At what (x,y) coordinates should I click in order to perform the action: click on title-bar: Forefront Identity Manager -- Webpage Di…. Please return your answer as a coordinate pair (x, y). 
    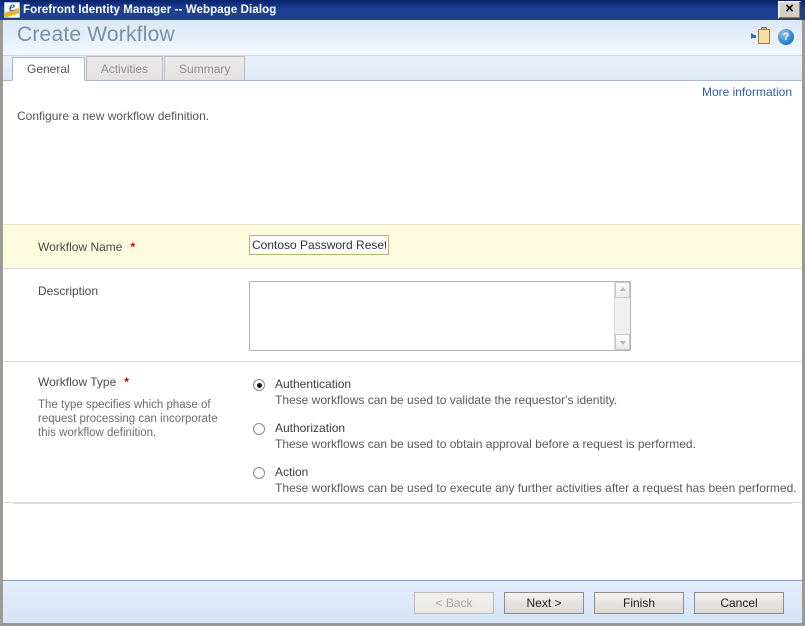
    Looking at the image, I should click on (402, 10).